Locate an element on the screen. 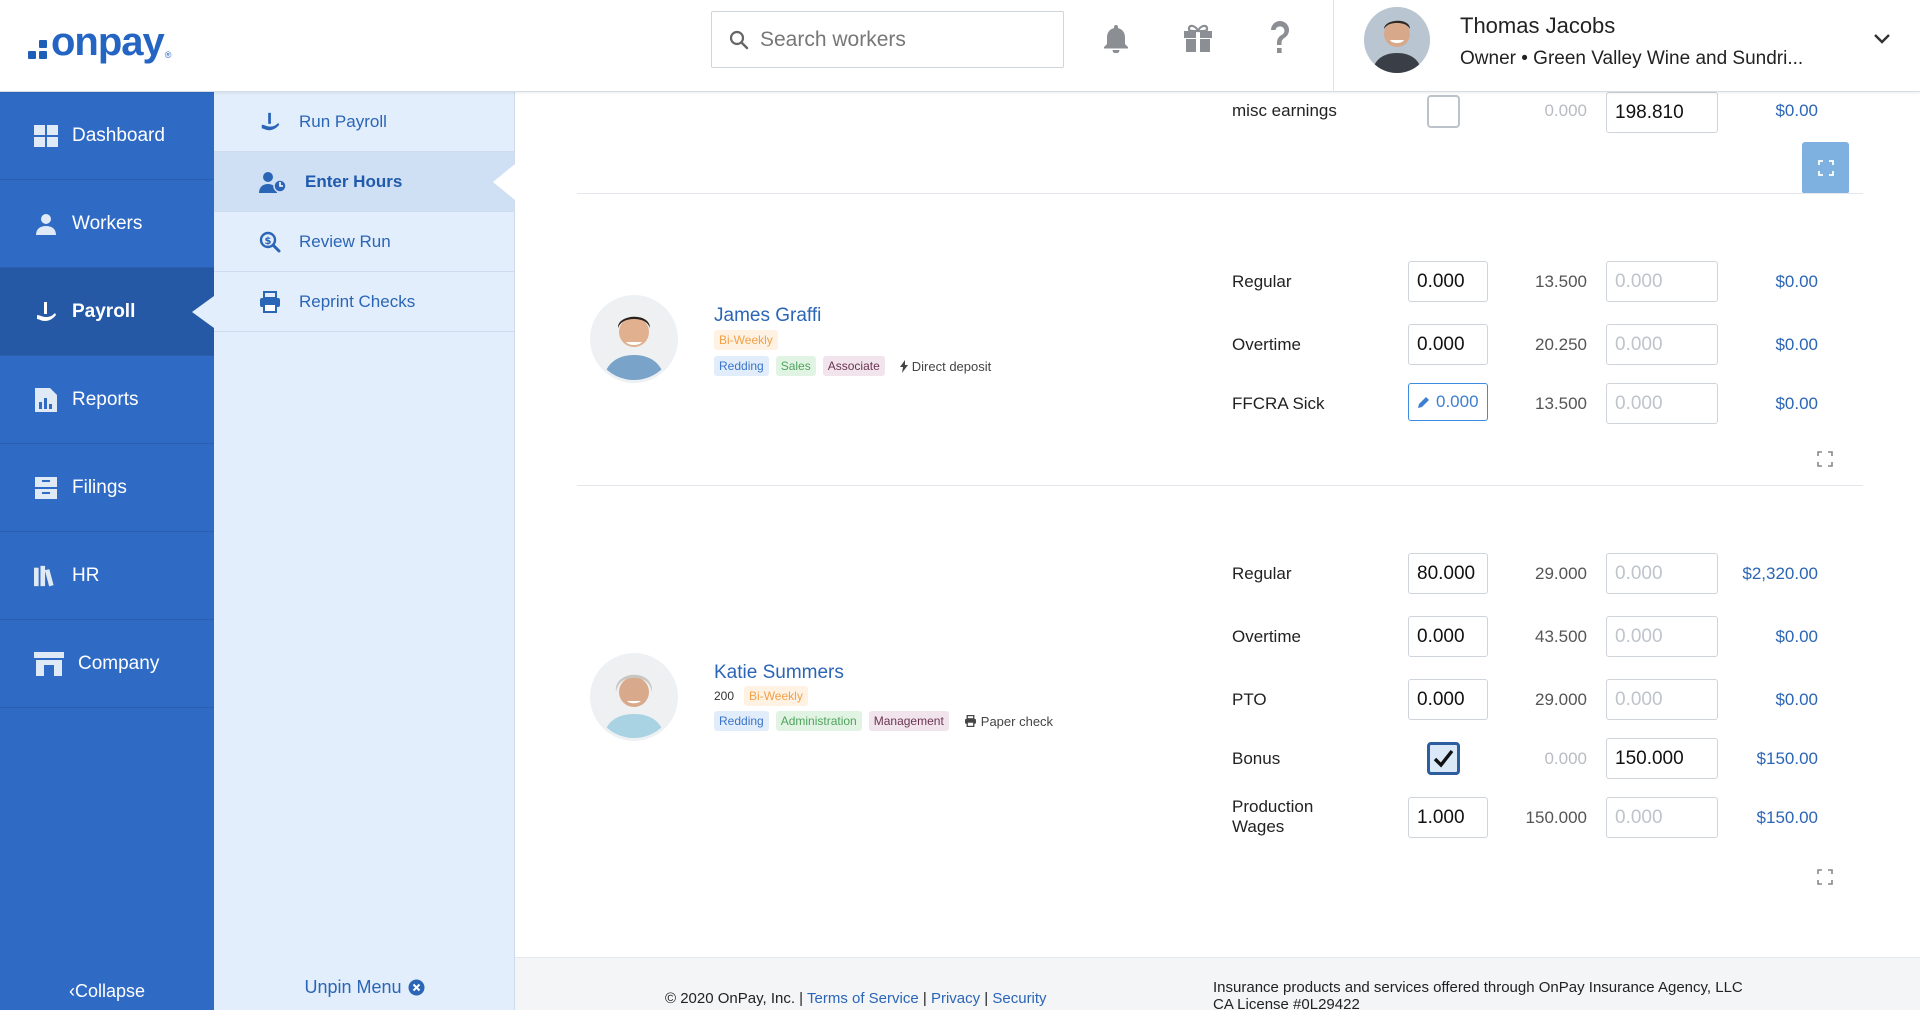  user-name: Thomas Jacobs is located at coordinates (1537, 26).